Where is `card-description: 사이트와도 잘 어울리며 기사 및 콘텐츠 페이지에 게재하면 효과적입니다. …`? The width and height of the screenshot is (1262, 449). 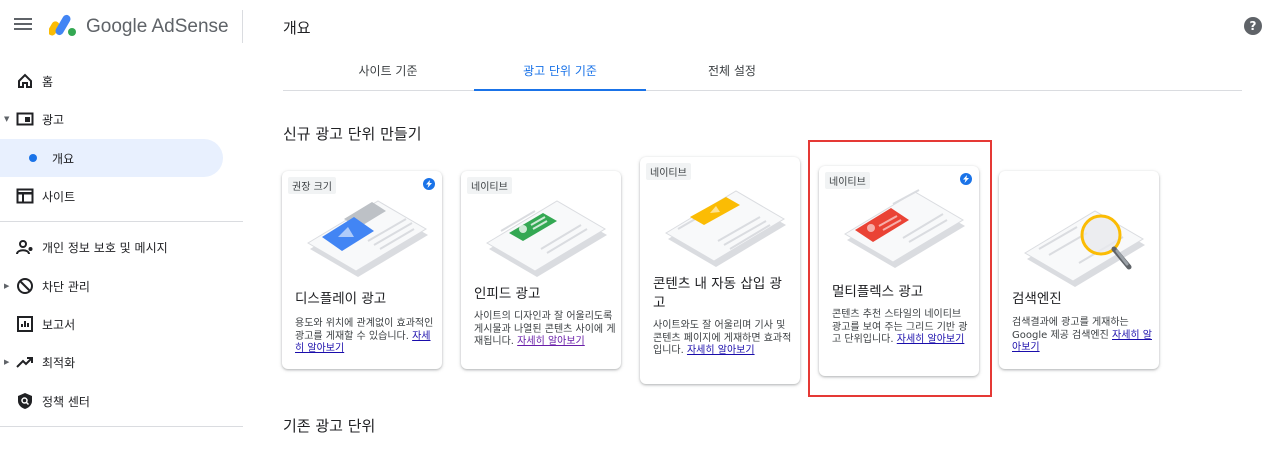 card-description: 사이트와도 잘 어울리며 기사 및 콘텐츠 페이지에 게재하면 효과적입니다. … is located at coordinates (724, 339).